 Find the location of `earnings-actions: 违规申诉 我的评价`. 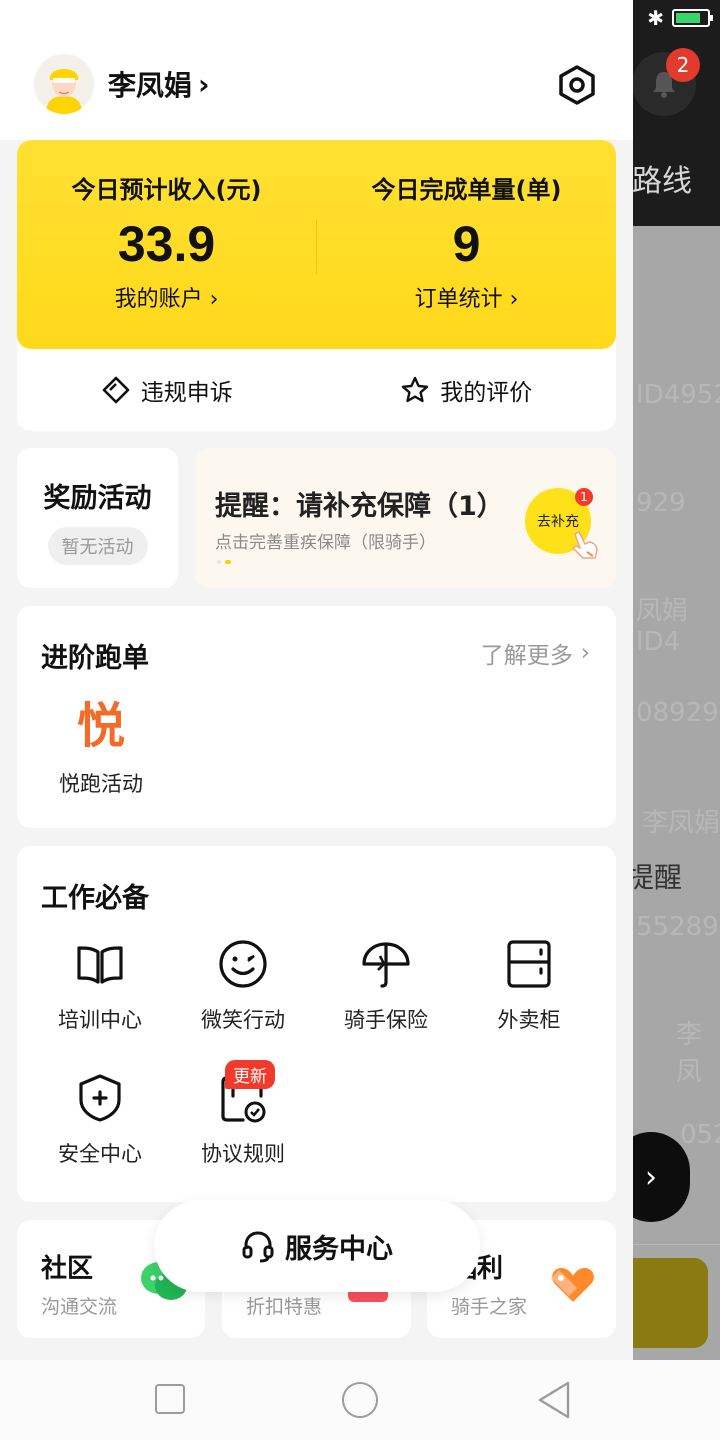

earnings-actions: 违规申诉 我的评价 is located at coordinates (316, 390).